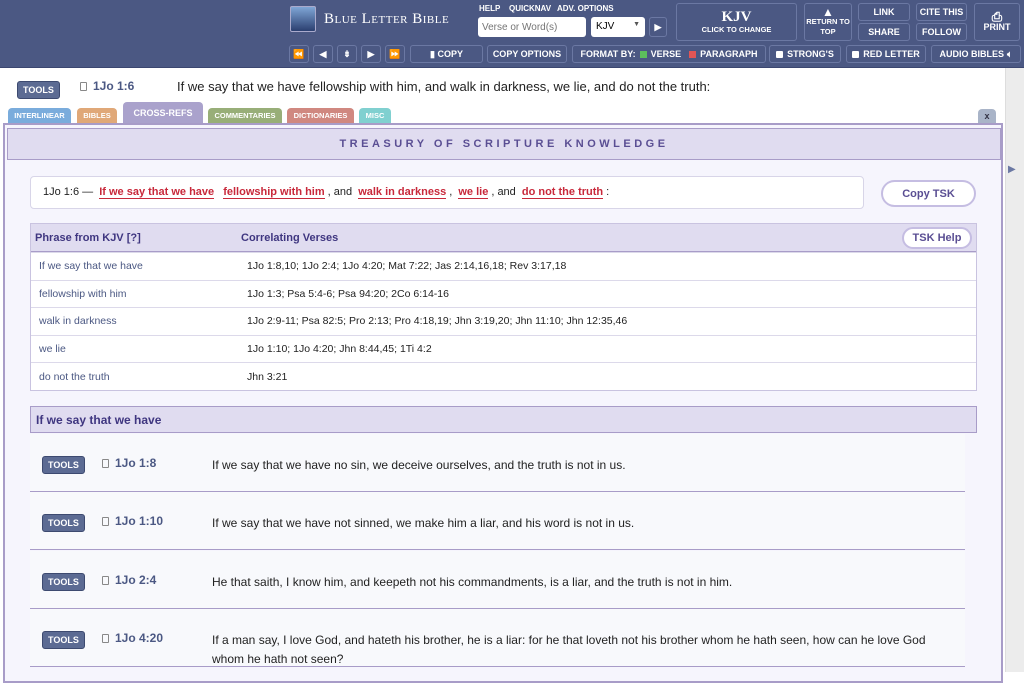  What do you see at coordinates (1010, 54) in the screenshot?
I see `speaker-icon: 🔈︎` at bounding box center [1010, 54].